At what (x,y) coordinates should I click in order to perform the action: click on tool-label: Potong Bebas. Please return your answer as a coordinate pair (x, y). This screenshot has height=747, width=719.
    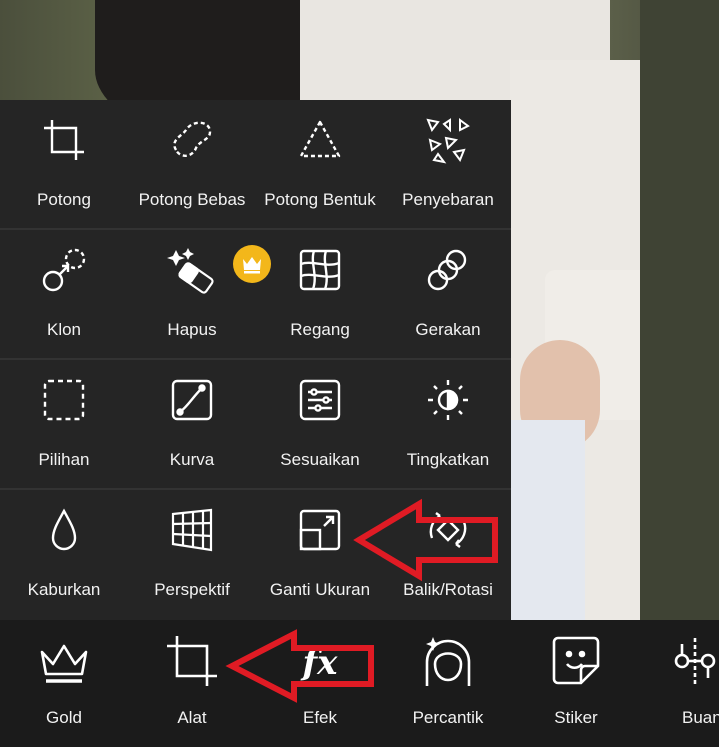
    Looking at the image, I should click on (192, 199).